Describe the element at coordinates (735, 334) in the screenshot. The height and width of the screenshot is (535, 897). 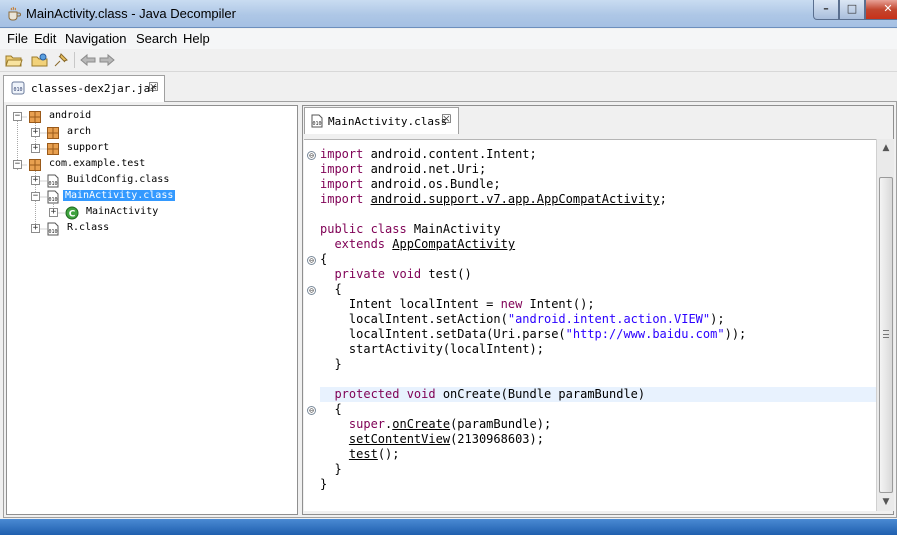
I see `code-token: ));` at that location.